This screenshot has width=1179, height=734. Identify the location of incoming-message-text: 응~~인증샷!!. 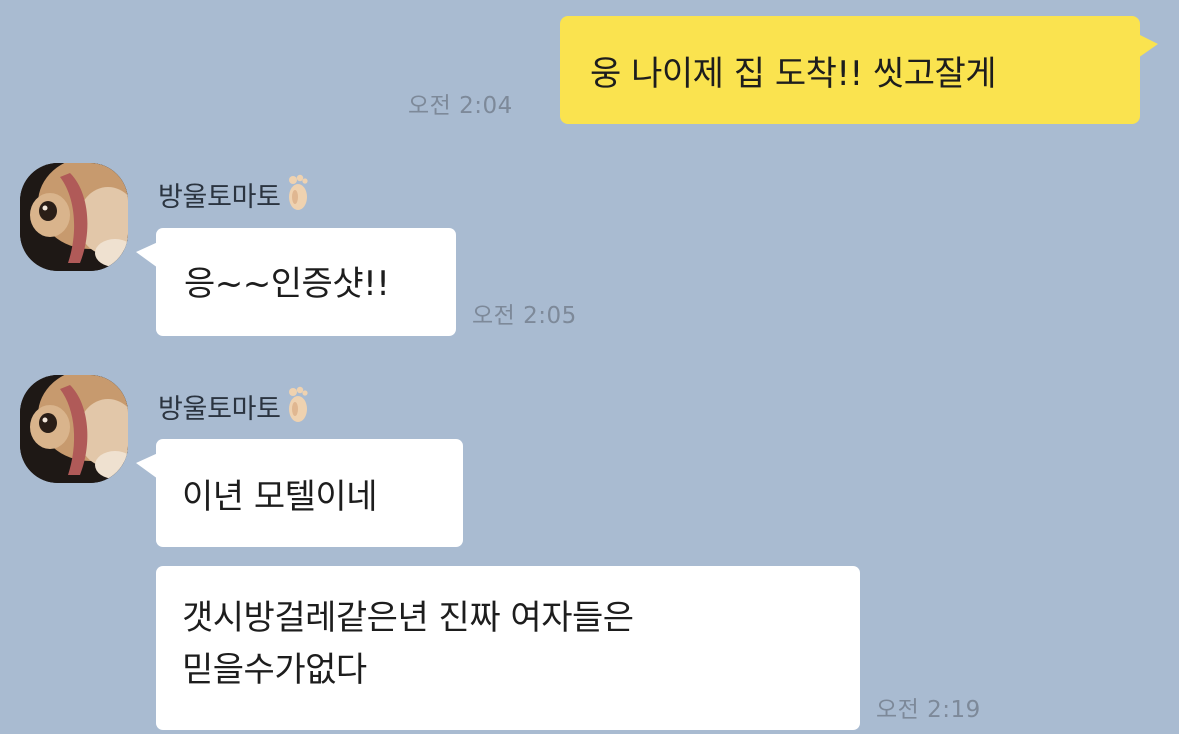
(287, 284).